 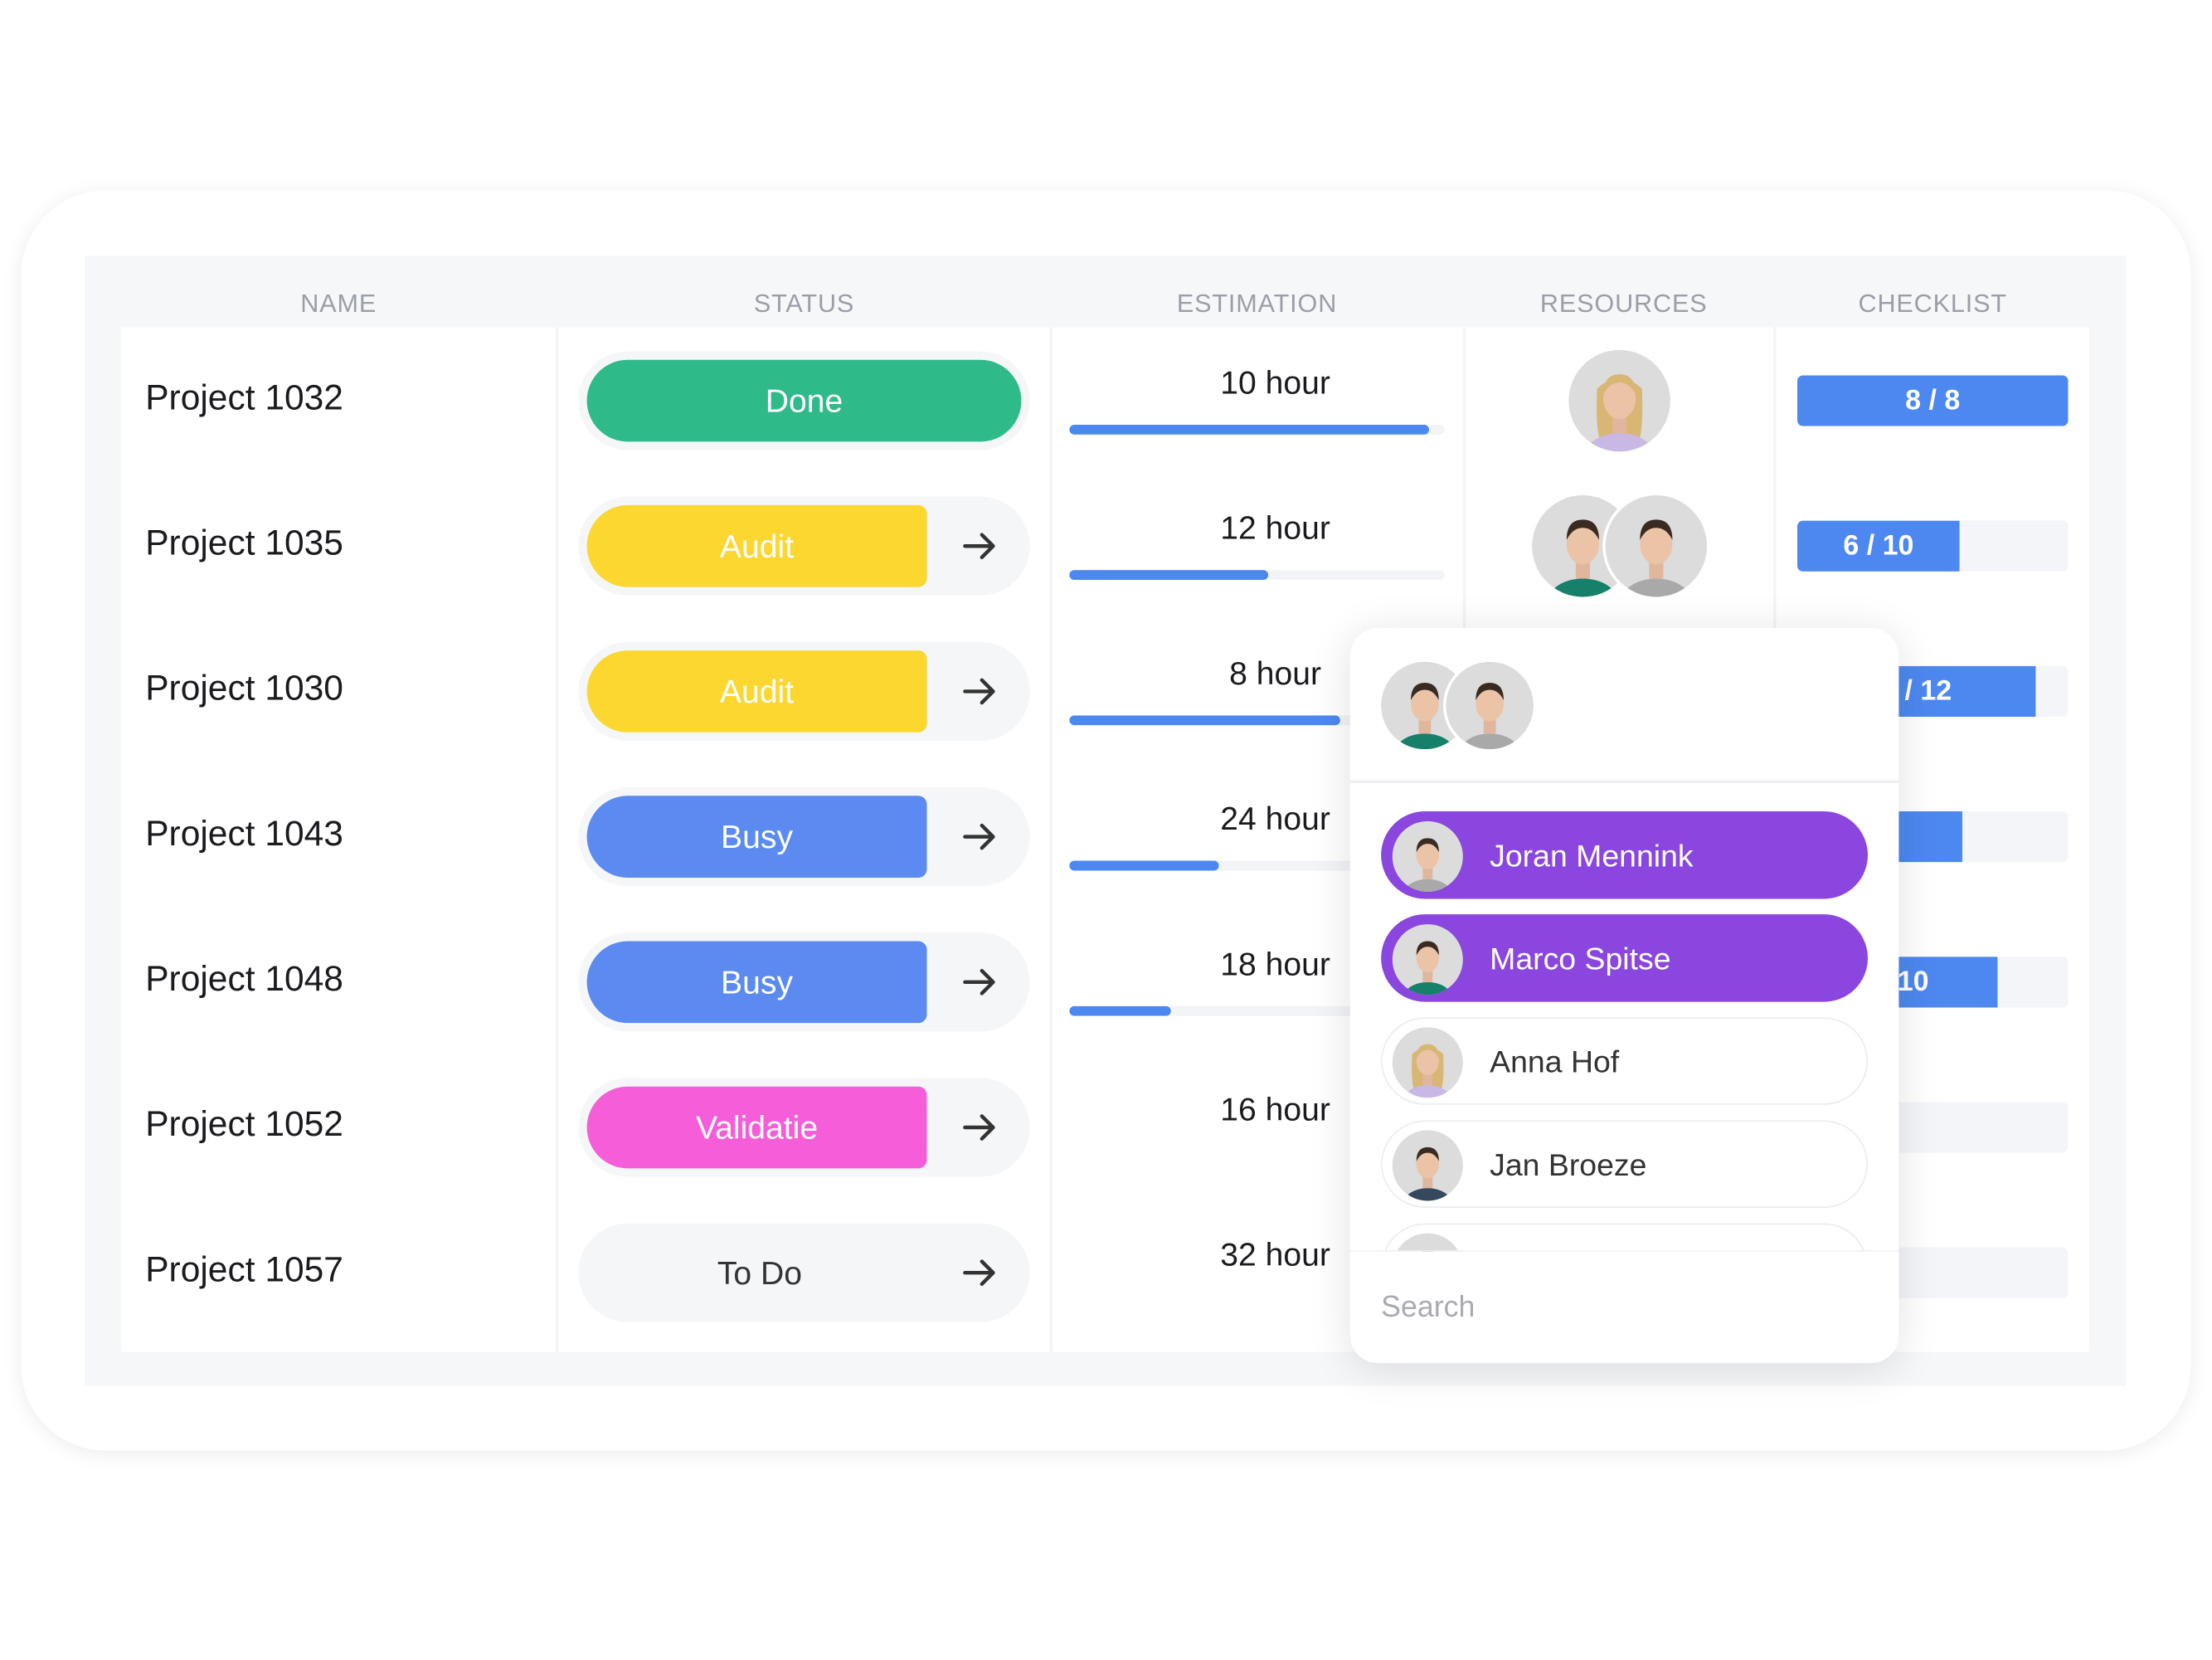 I want to click on divider, so click(x=1624, y=781).